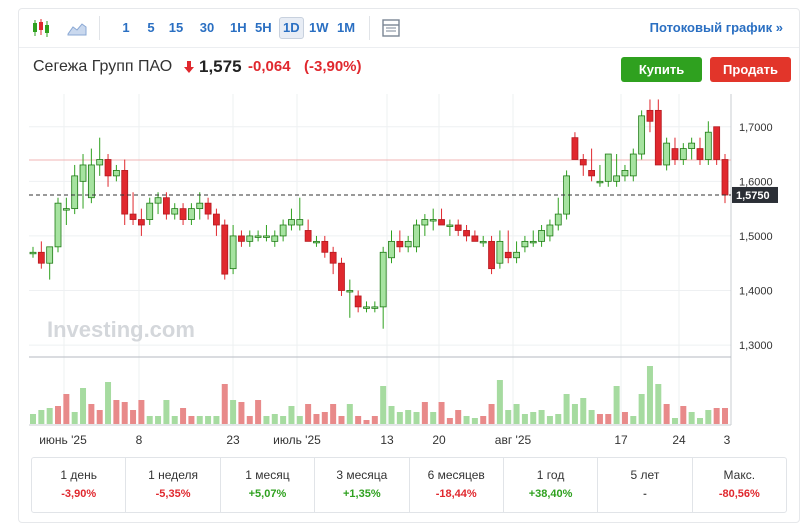  Describe the element at coordinates (319, 28) in the screenshot. I see `interval-1w-button: 1W` at that location.